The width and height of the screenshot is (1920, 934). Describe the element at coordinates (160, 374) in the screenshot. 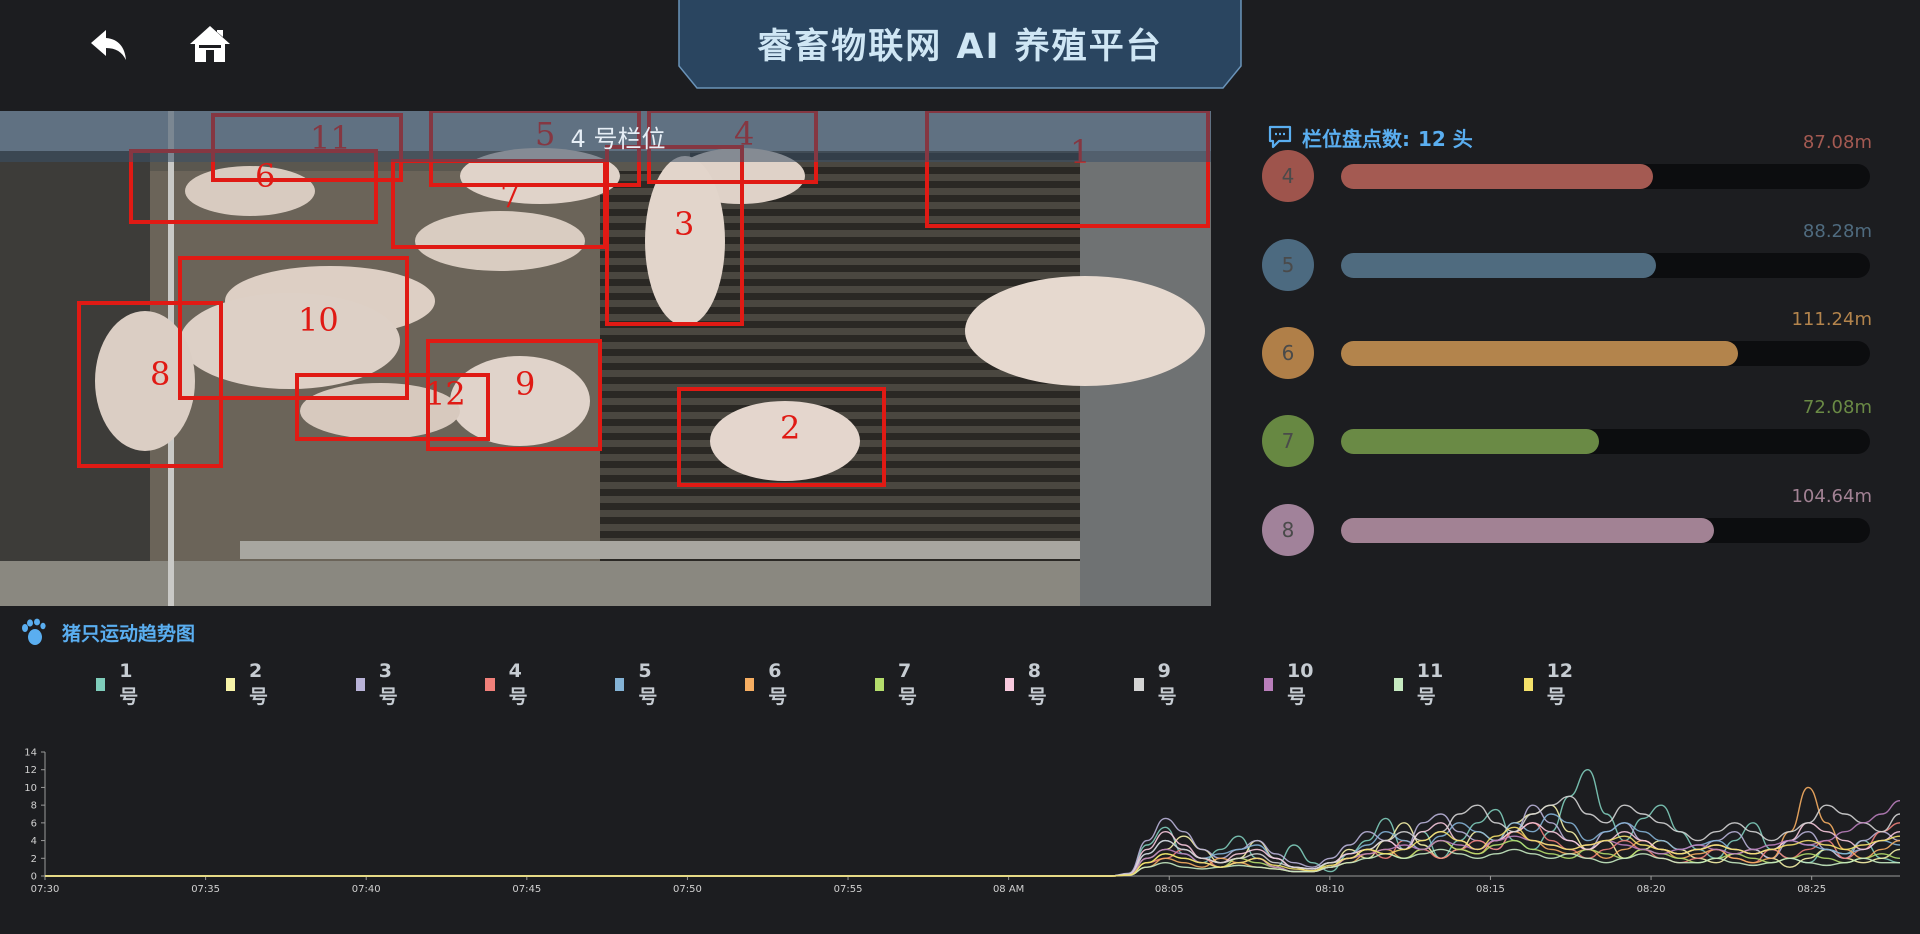

I see `detection-label-8: 8` at that location.